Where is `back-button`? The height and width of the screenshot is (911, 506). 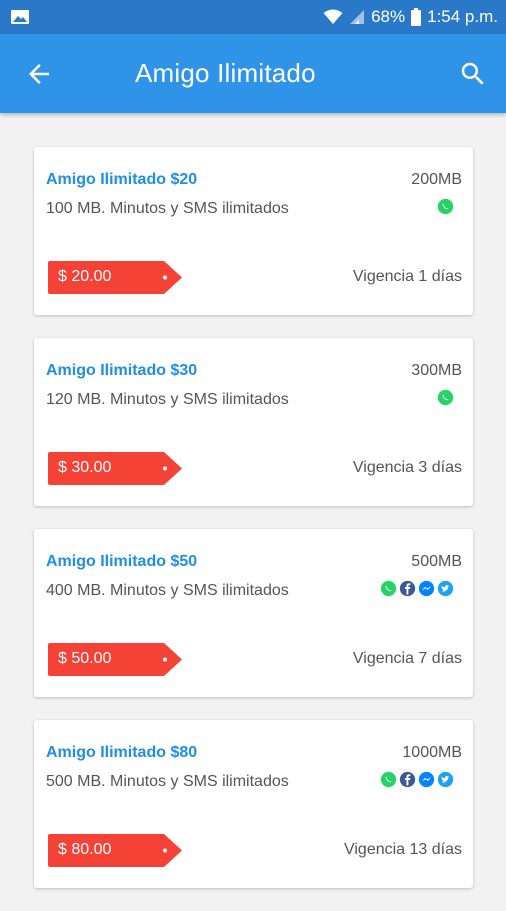
back-button is located at coordinates (39, 74).